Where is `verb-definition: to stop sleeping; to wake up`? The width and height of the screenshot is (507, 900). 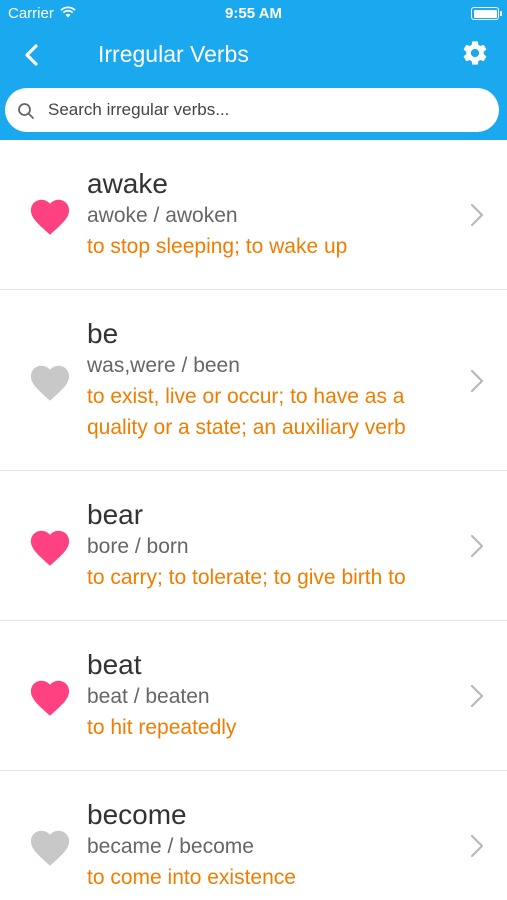 verb-definition: to stop sleeping; to wake up is located at coordinates (217, 246).